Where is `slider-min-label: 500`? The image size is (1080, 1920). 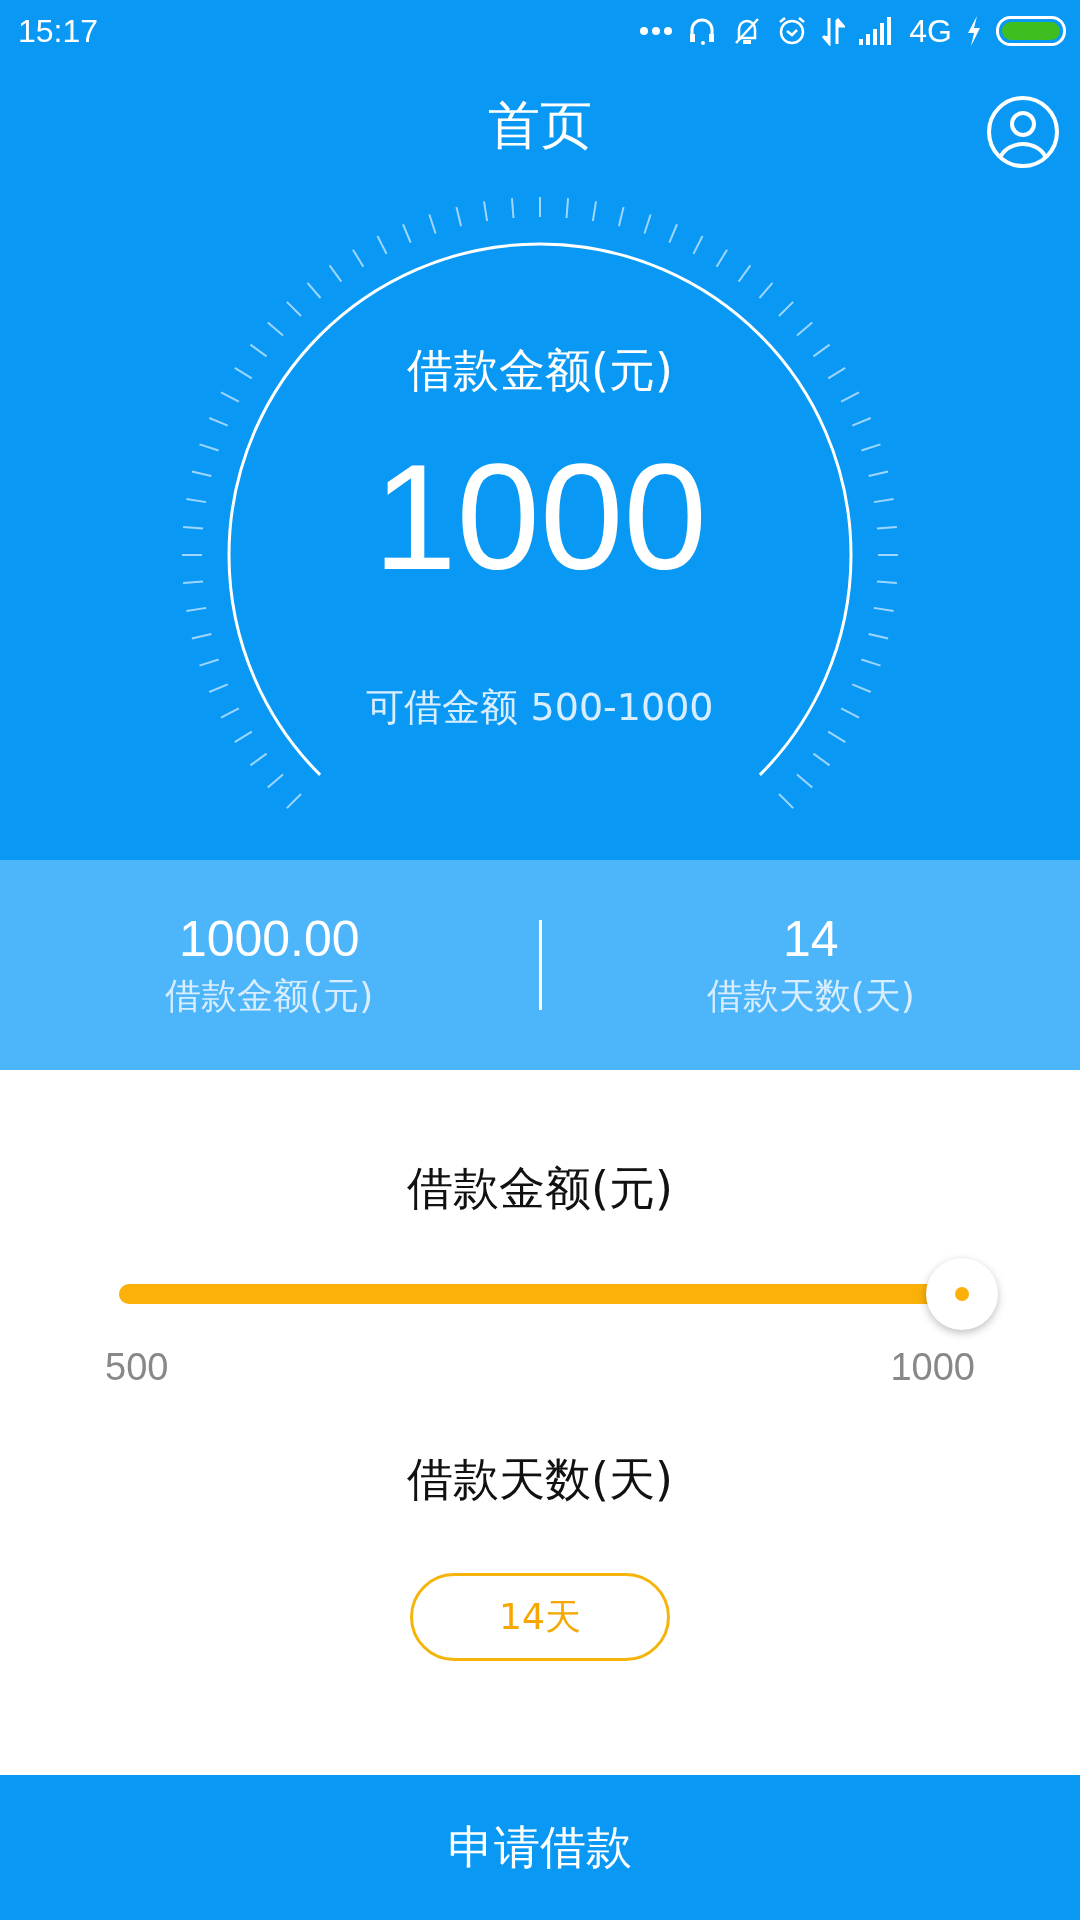 slider-min-label: 500 is located at coordinates (137, 1367).